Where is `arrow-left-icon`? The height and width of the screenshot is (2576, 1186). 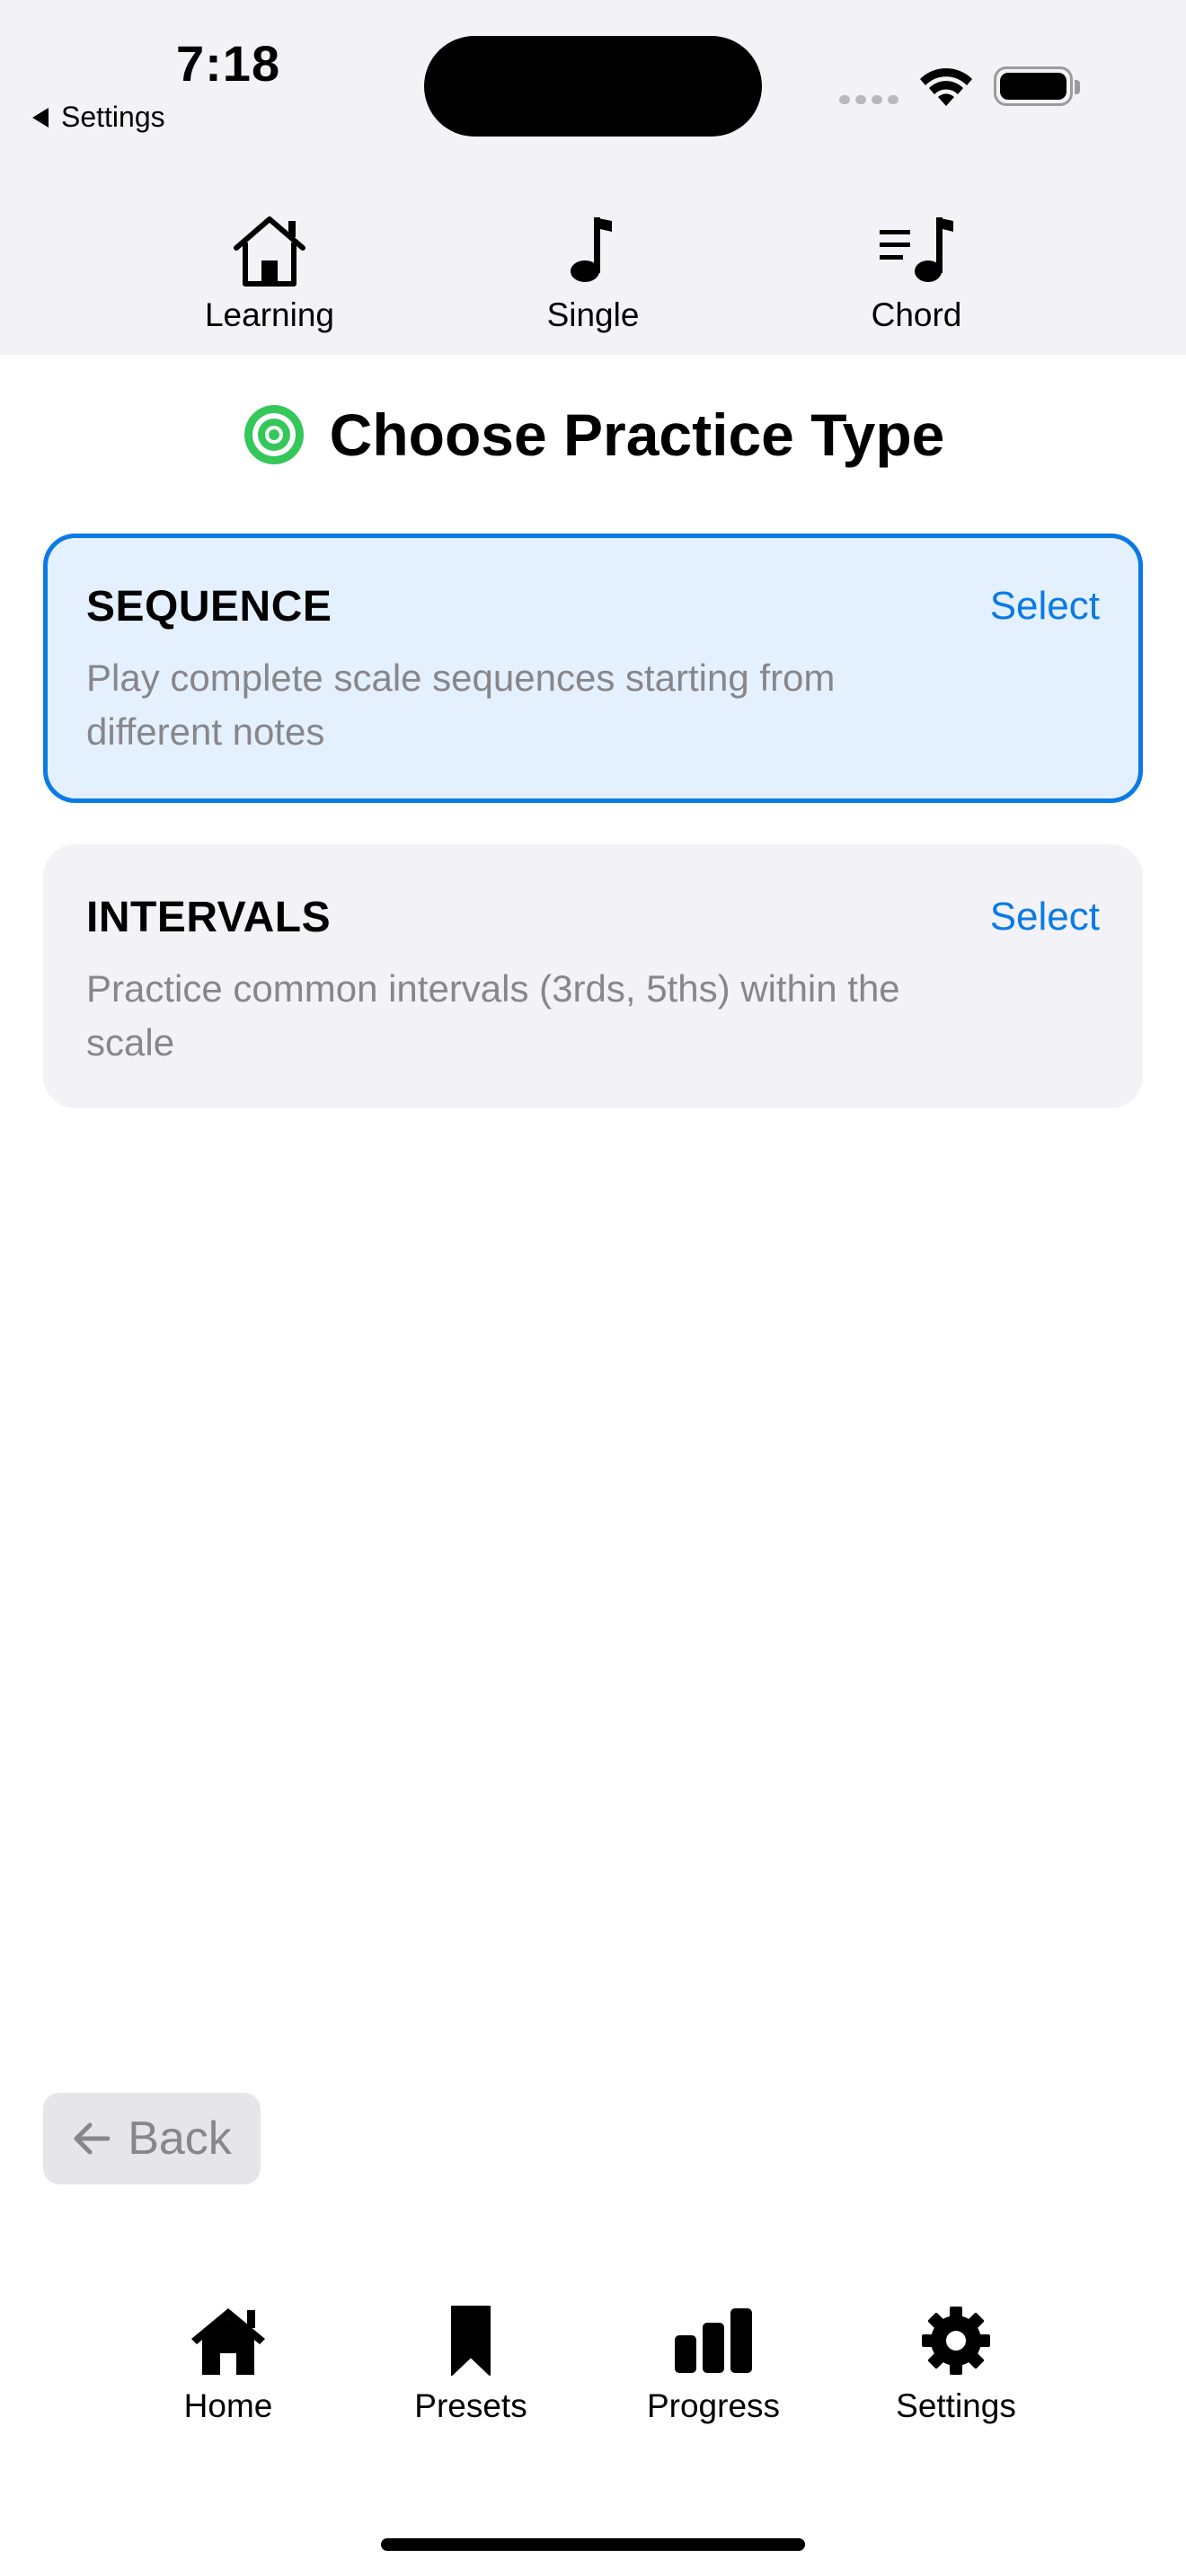
arrow-left-icon is located at coordinates (92, 2138).